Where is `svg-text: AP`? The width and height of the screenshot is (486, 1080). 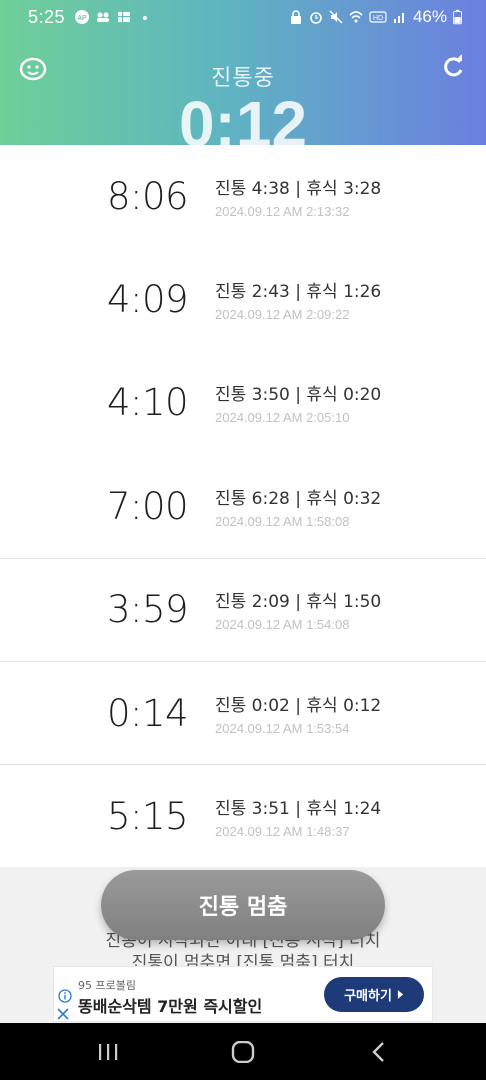
svg-text: AP is located at coordinates (82, 18).